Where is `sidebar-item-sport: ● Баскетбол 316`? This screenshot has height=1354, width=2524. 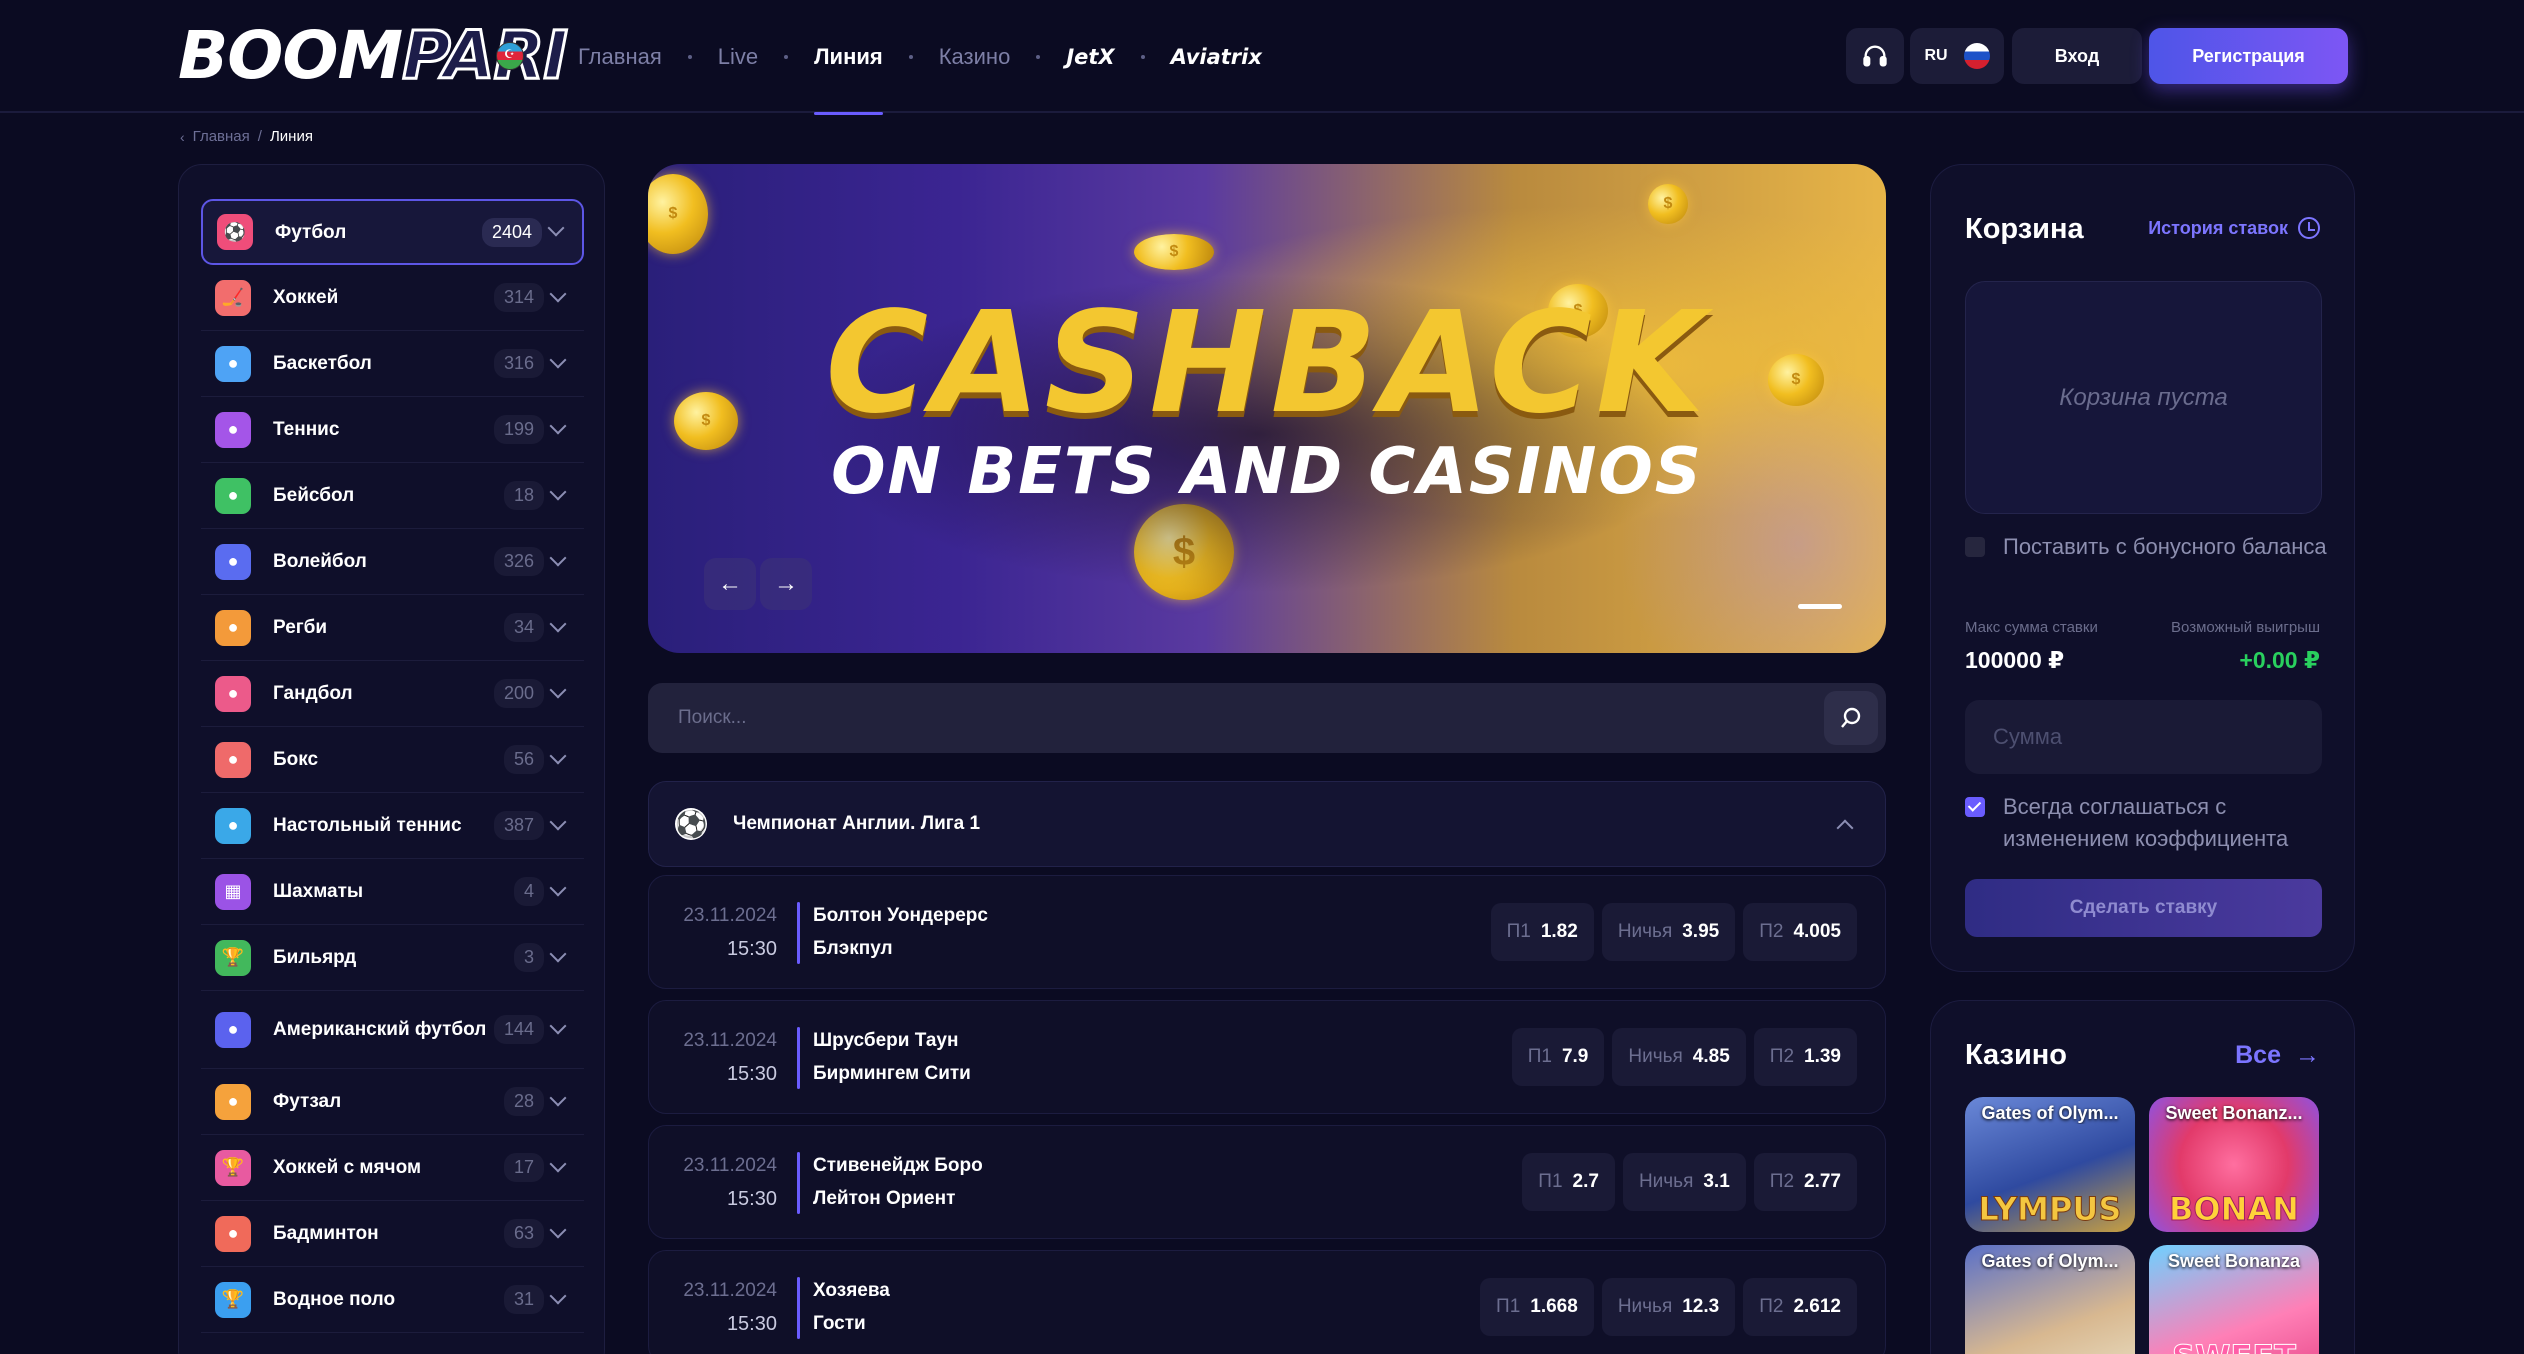
sidebar-item-sport: ● Баскетбол 316 is located at coordinates (392, 364).